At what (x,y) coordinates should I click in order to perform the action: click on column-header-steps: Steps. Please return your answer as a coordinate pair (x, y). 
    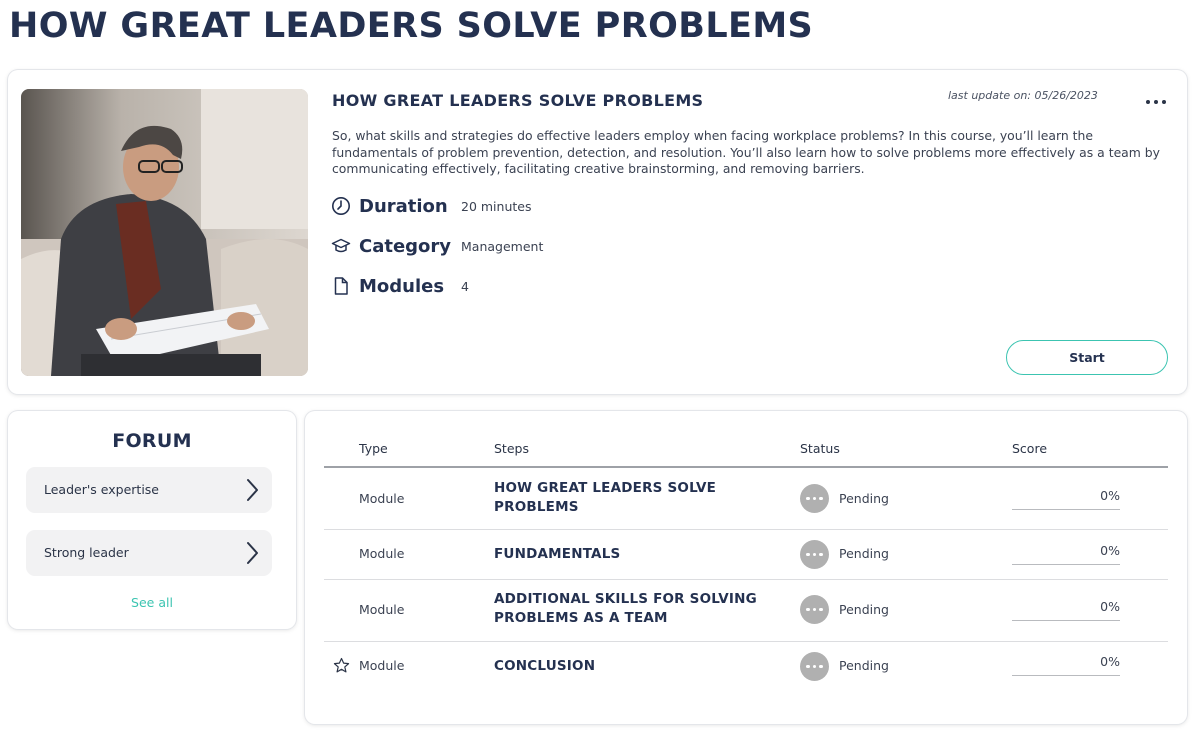
    Looking at the image, I should click on (511, 448).